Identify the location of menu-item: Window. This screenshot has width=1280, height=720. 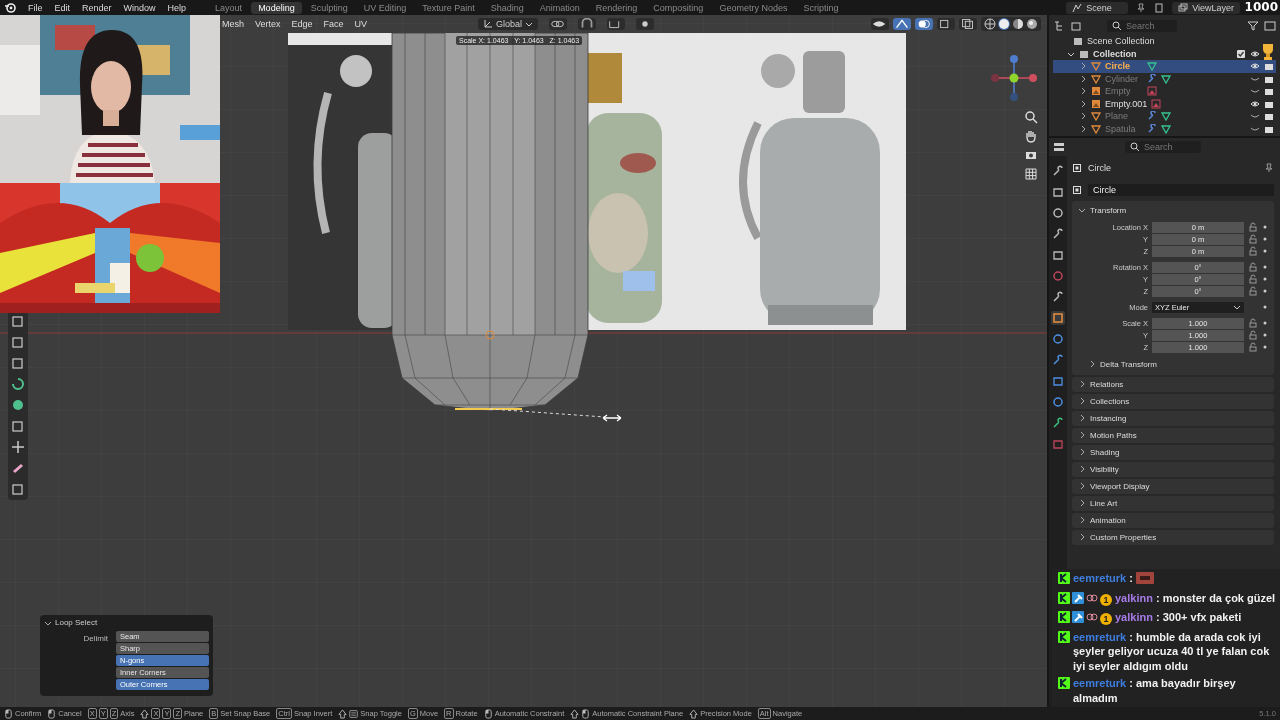
(139, 7).